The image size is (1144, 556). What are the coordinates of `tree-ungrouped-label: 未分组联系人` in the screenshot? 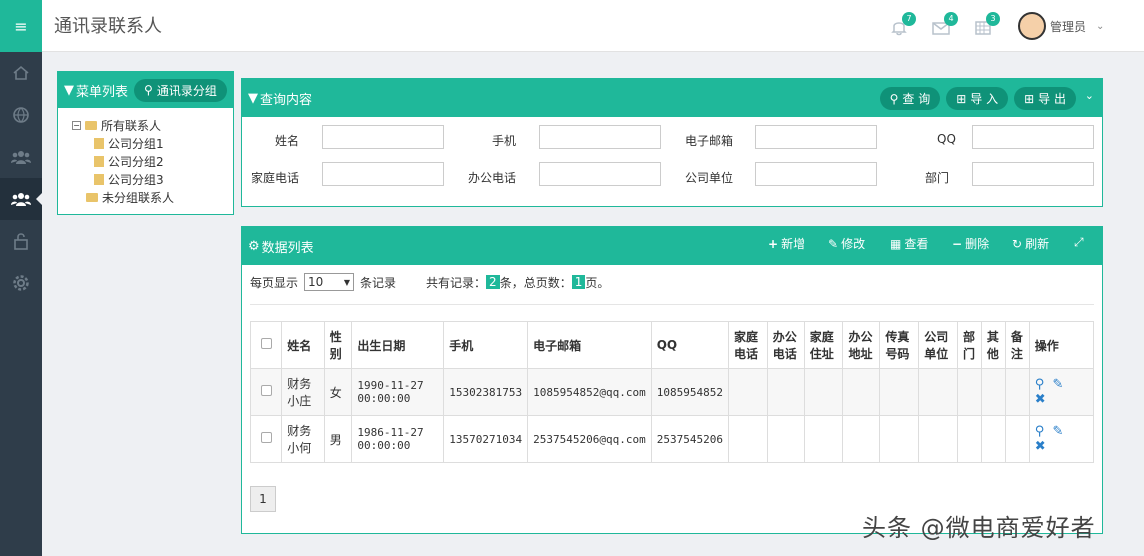 It's located at (138, 197).